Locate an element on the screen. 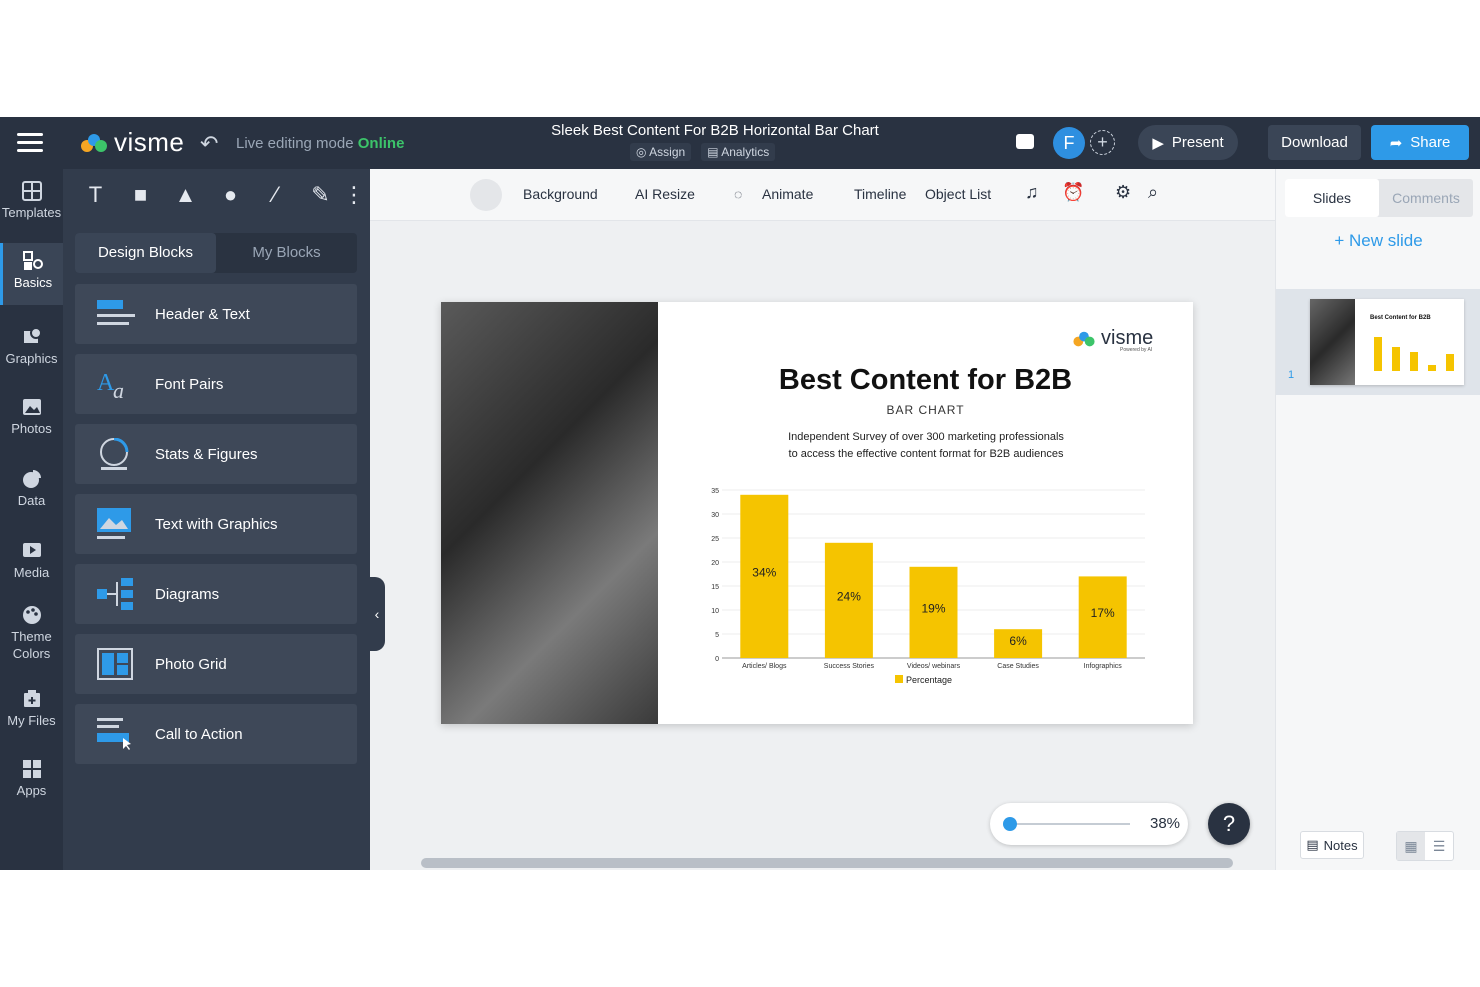 The height and width of the screenshot is (987, 1480). block-label: Text with Graphics is located at coordinates (216, 524).